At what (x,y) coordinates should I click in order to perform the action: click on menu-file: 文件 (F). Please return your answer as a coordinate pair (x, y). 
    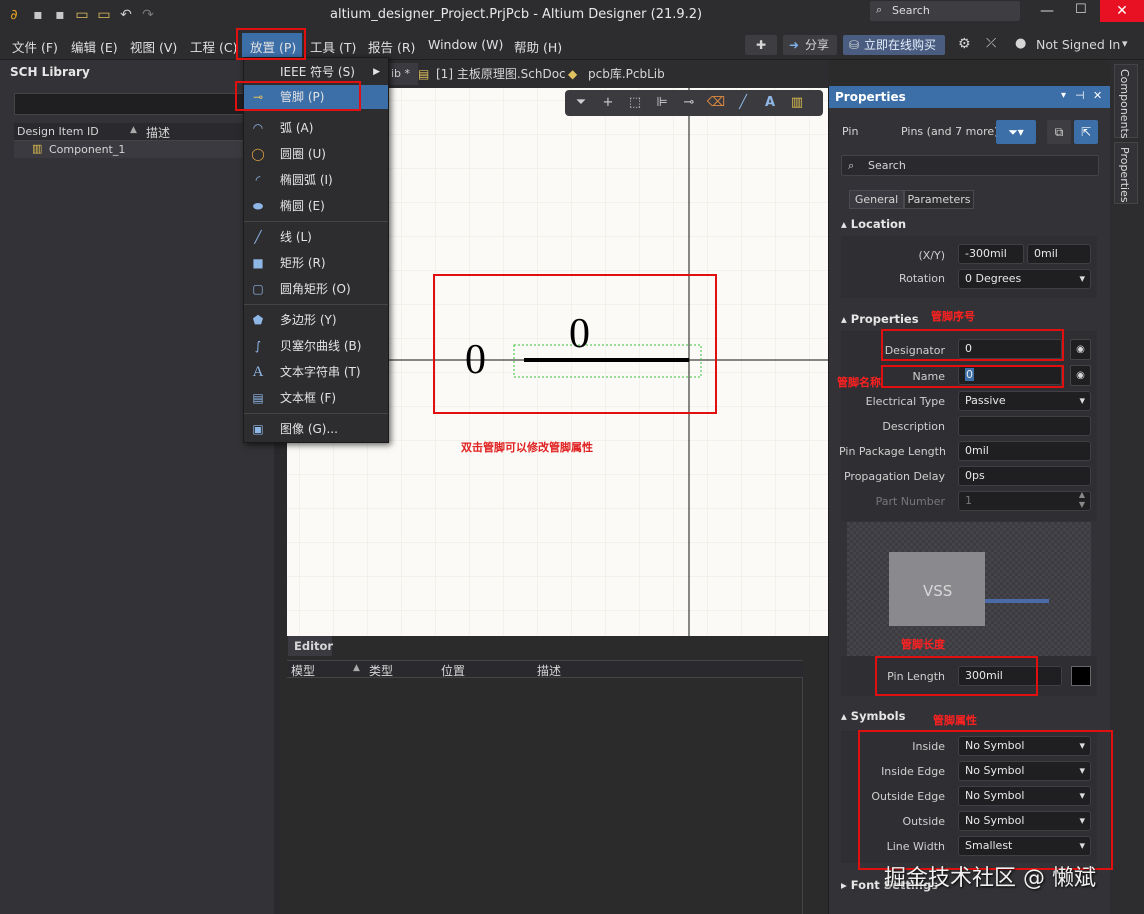
    Looking at the image, I should click on (35, 46).